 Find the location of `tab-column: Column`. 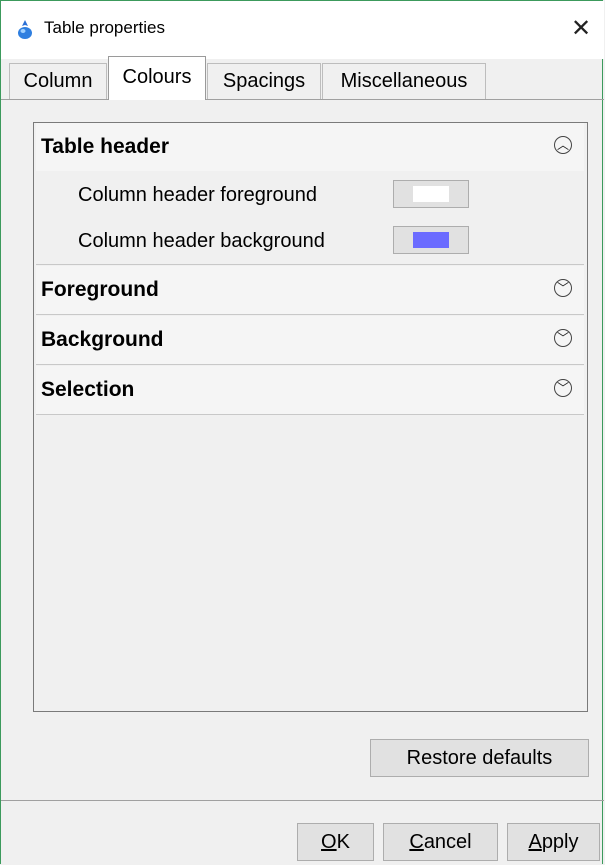

tab-column: Column is located at coordinates (58, 81).